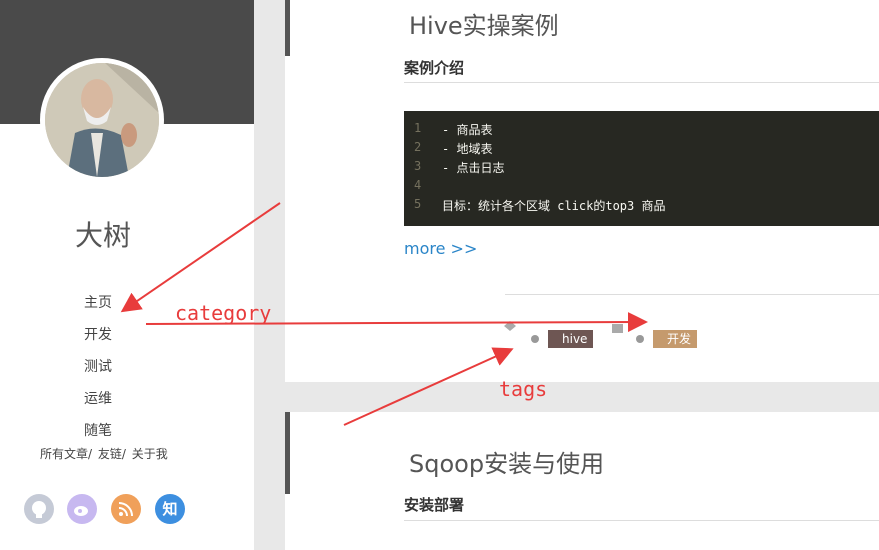  What do you see at coordinates (200, 257) in the screenshot?
I see `arrow-to-nav` at bounding box center [200, 257].